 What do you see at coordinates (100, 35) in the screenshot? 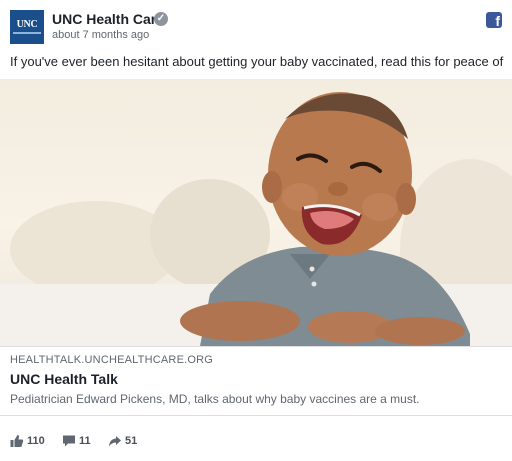
I see `post-timestamp: about 7 months ago` at bounding box center [100, 35].